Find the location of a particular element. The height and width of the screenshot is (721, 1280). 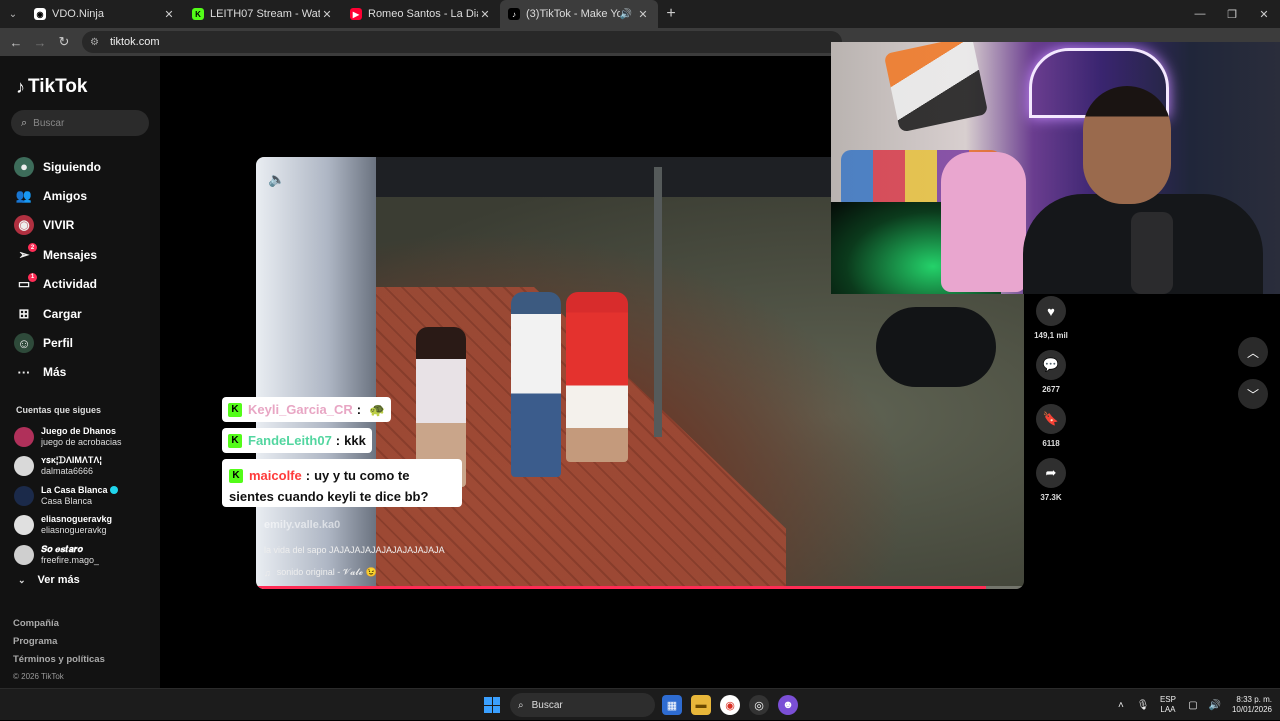

chevron-down-icon: ⌄ is located at coordinates (22, 579).